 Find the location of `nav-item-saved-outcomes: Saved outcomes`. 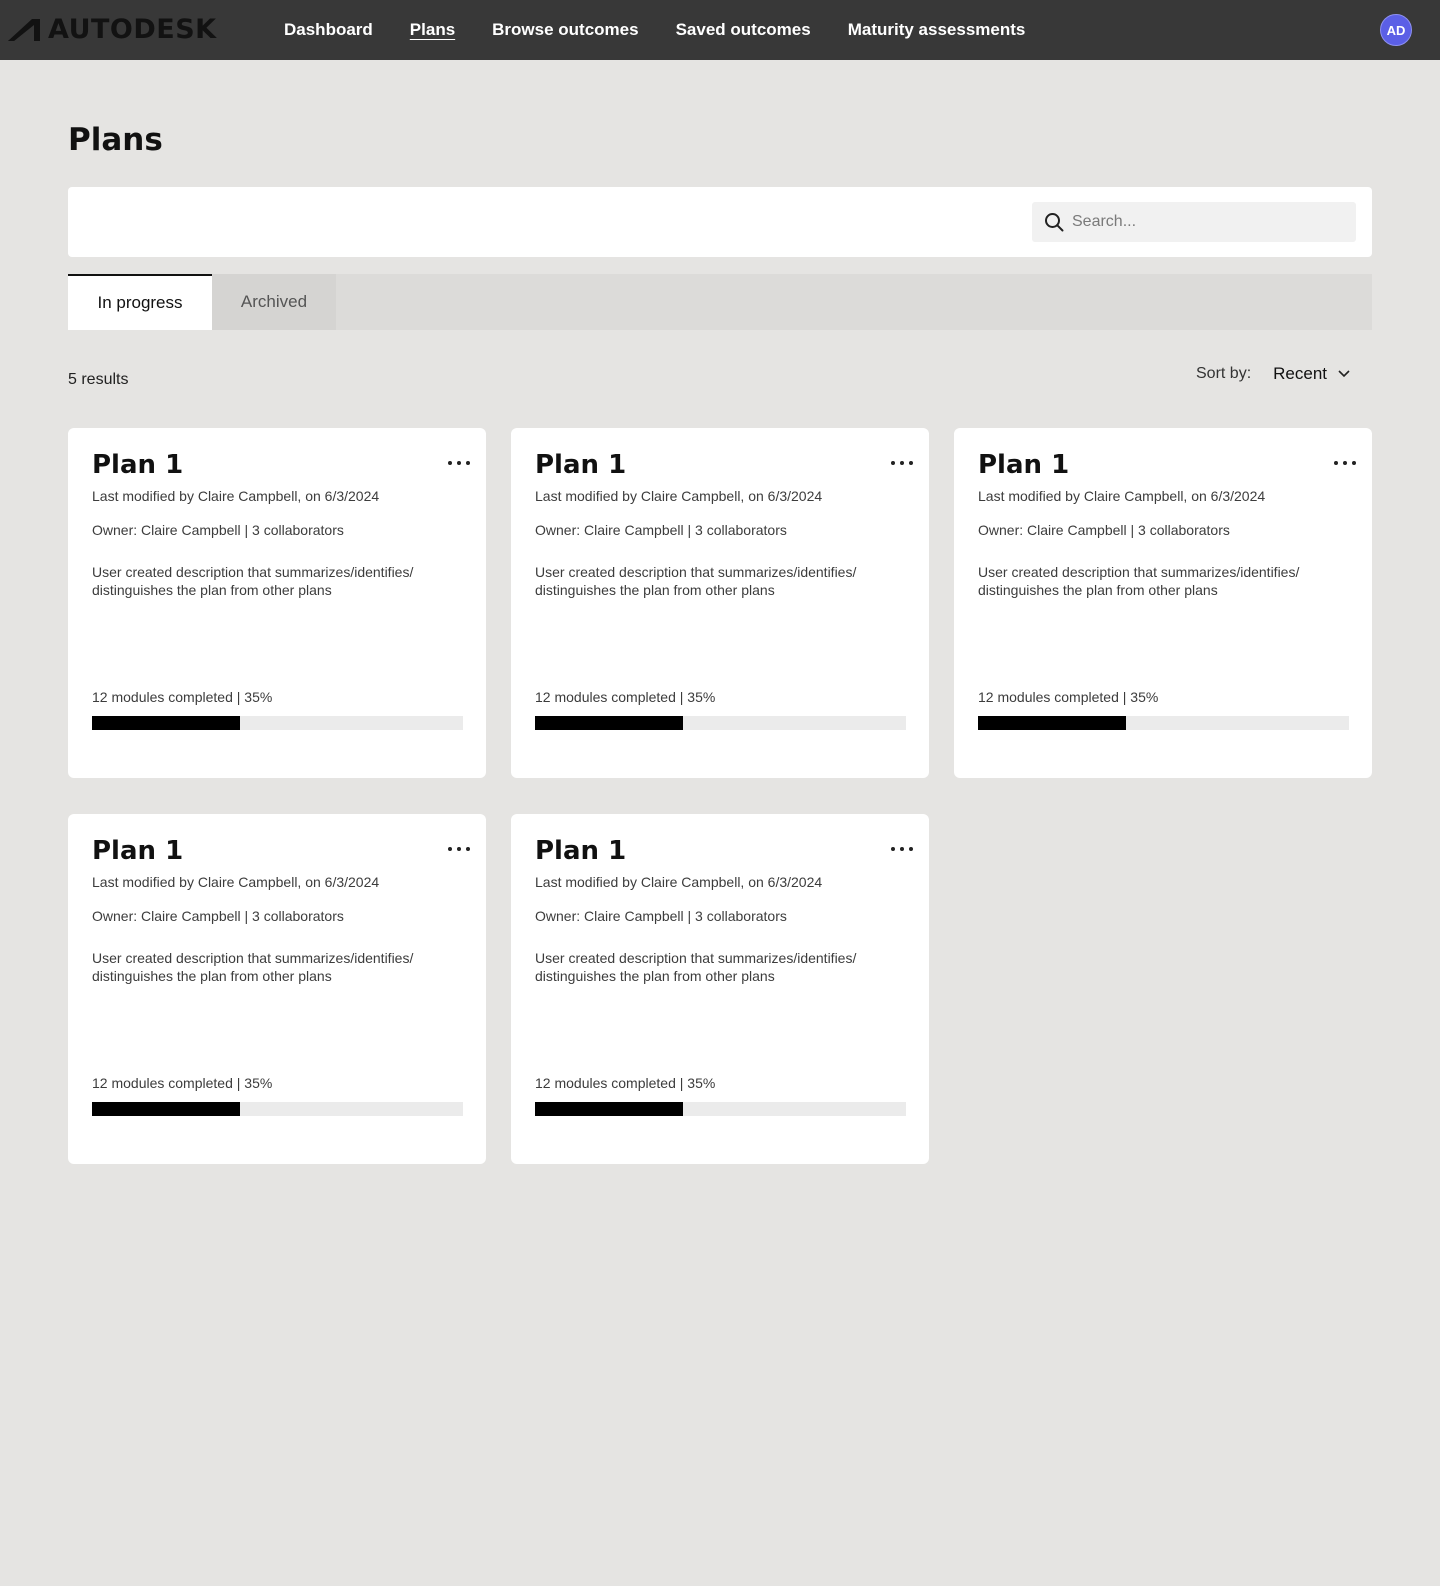

nav-item-saved-outcomes: Saved outcomes is located at coordinates (743, 30).